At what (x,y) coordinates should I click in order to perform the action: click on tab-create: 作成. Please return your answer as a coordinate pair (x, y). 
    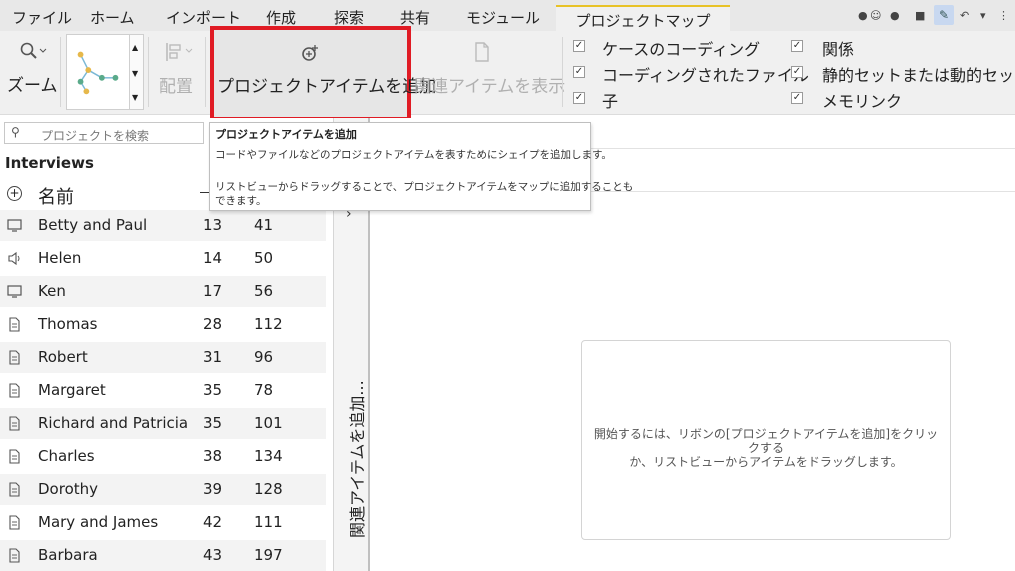
    Looking at the image, I should click on (281, 17).